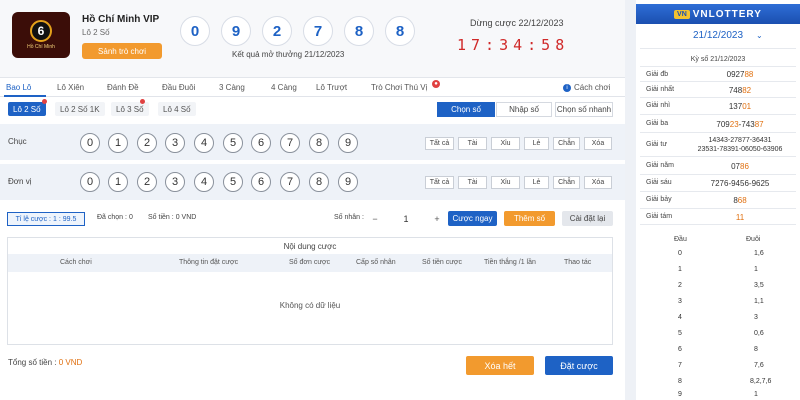 The height and width of the screenshot is (400, 800). Describe the element at coordinates (718, 349) in the screenshot. I see `head-tail-row: 68` at that location.